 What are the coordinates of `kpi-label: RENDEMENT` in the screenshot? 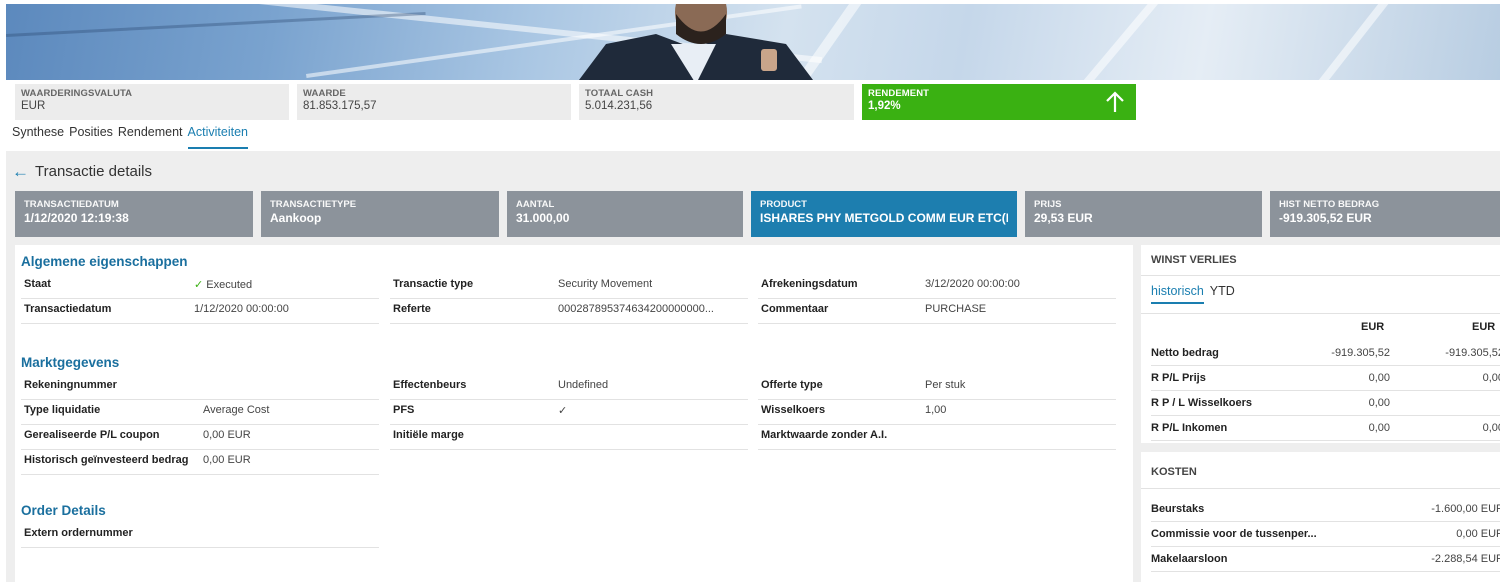 It's located at (899, 93).